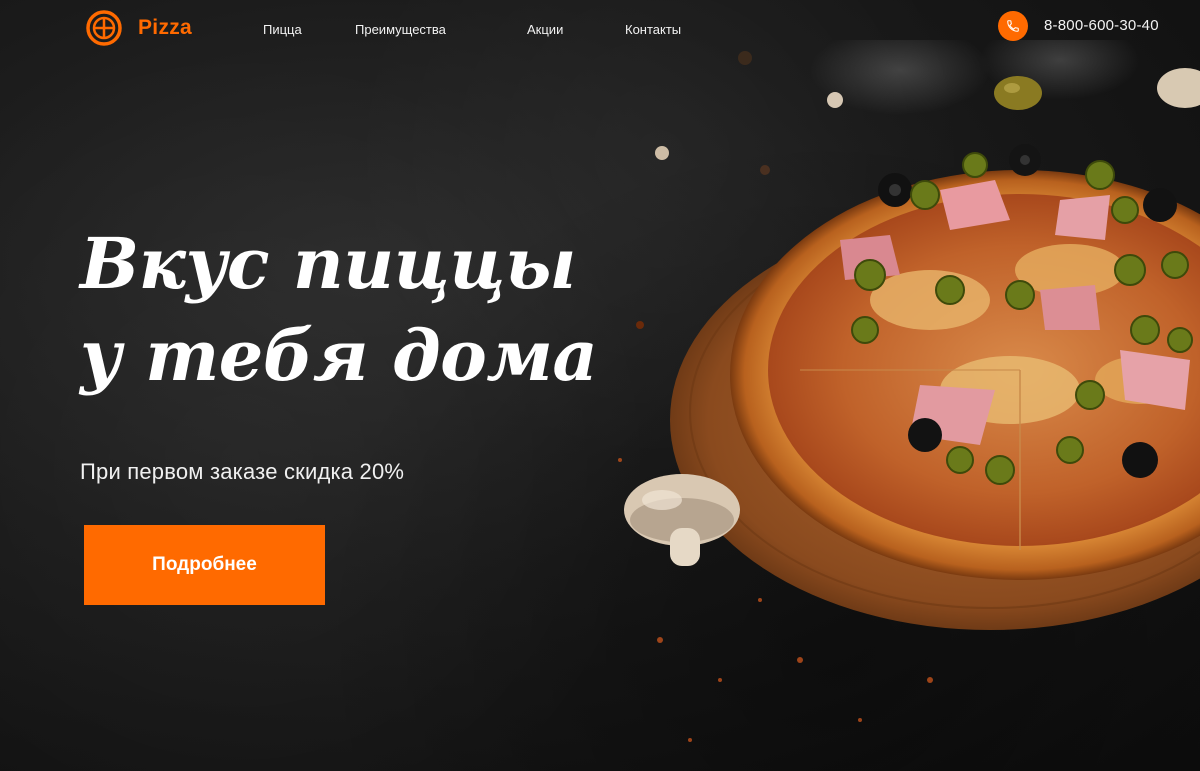 The width and height of the screenshot is (1200, 771). I want to click on more-details-button: Подробнее, so click(204, 565).